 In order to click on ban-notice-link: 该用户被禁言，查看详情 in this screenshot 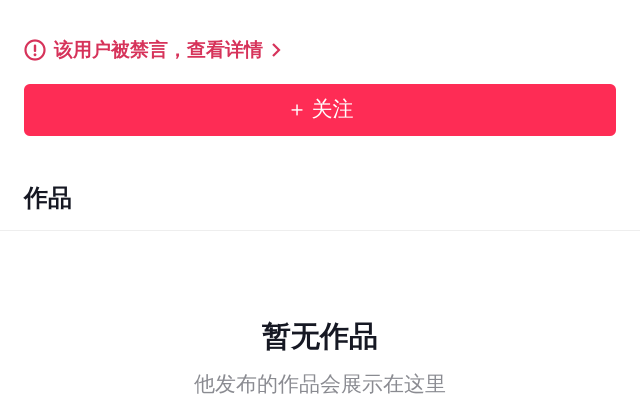, I will do `click(158, 50)`.